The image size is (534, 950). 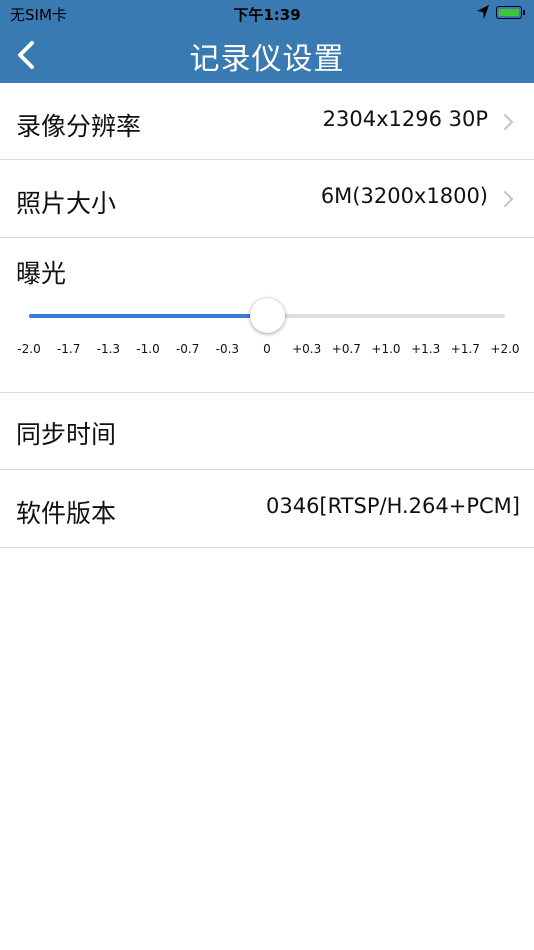 What do you see at coordinates (41, 273) in the screenshot?
I see `exposure-label: 曝光` at bounding box center [41, 273].